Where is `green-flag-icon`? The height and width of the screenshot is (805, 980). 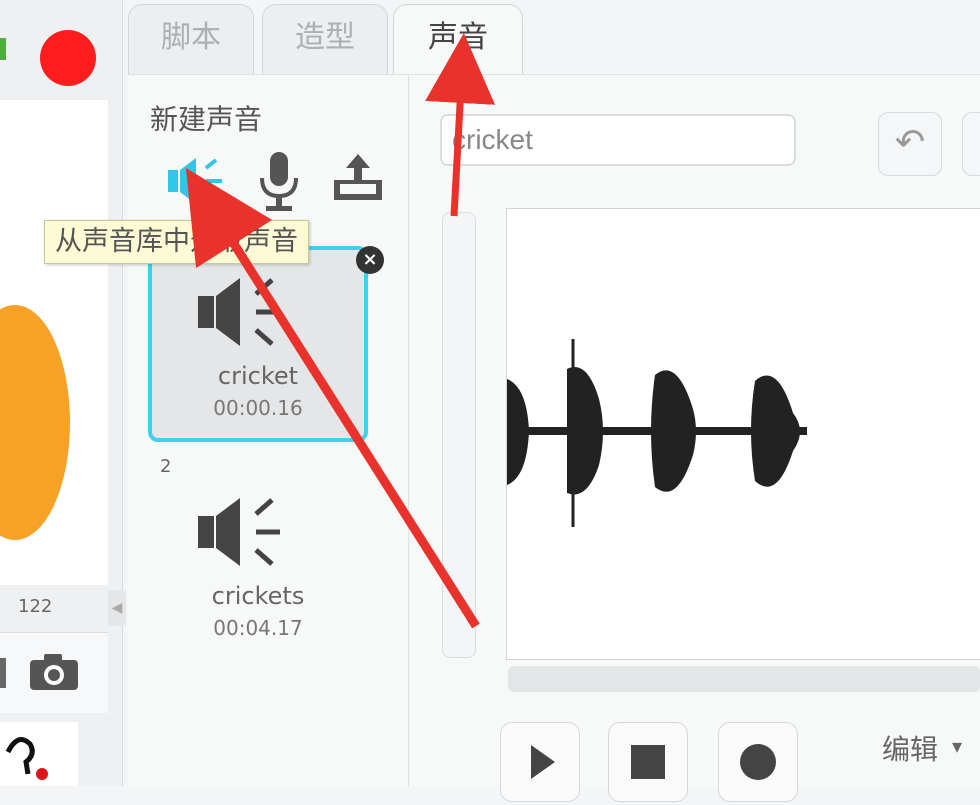 green-flag-icon is located at coordinates (3, 49).